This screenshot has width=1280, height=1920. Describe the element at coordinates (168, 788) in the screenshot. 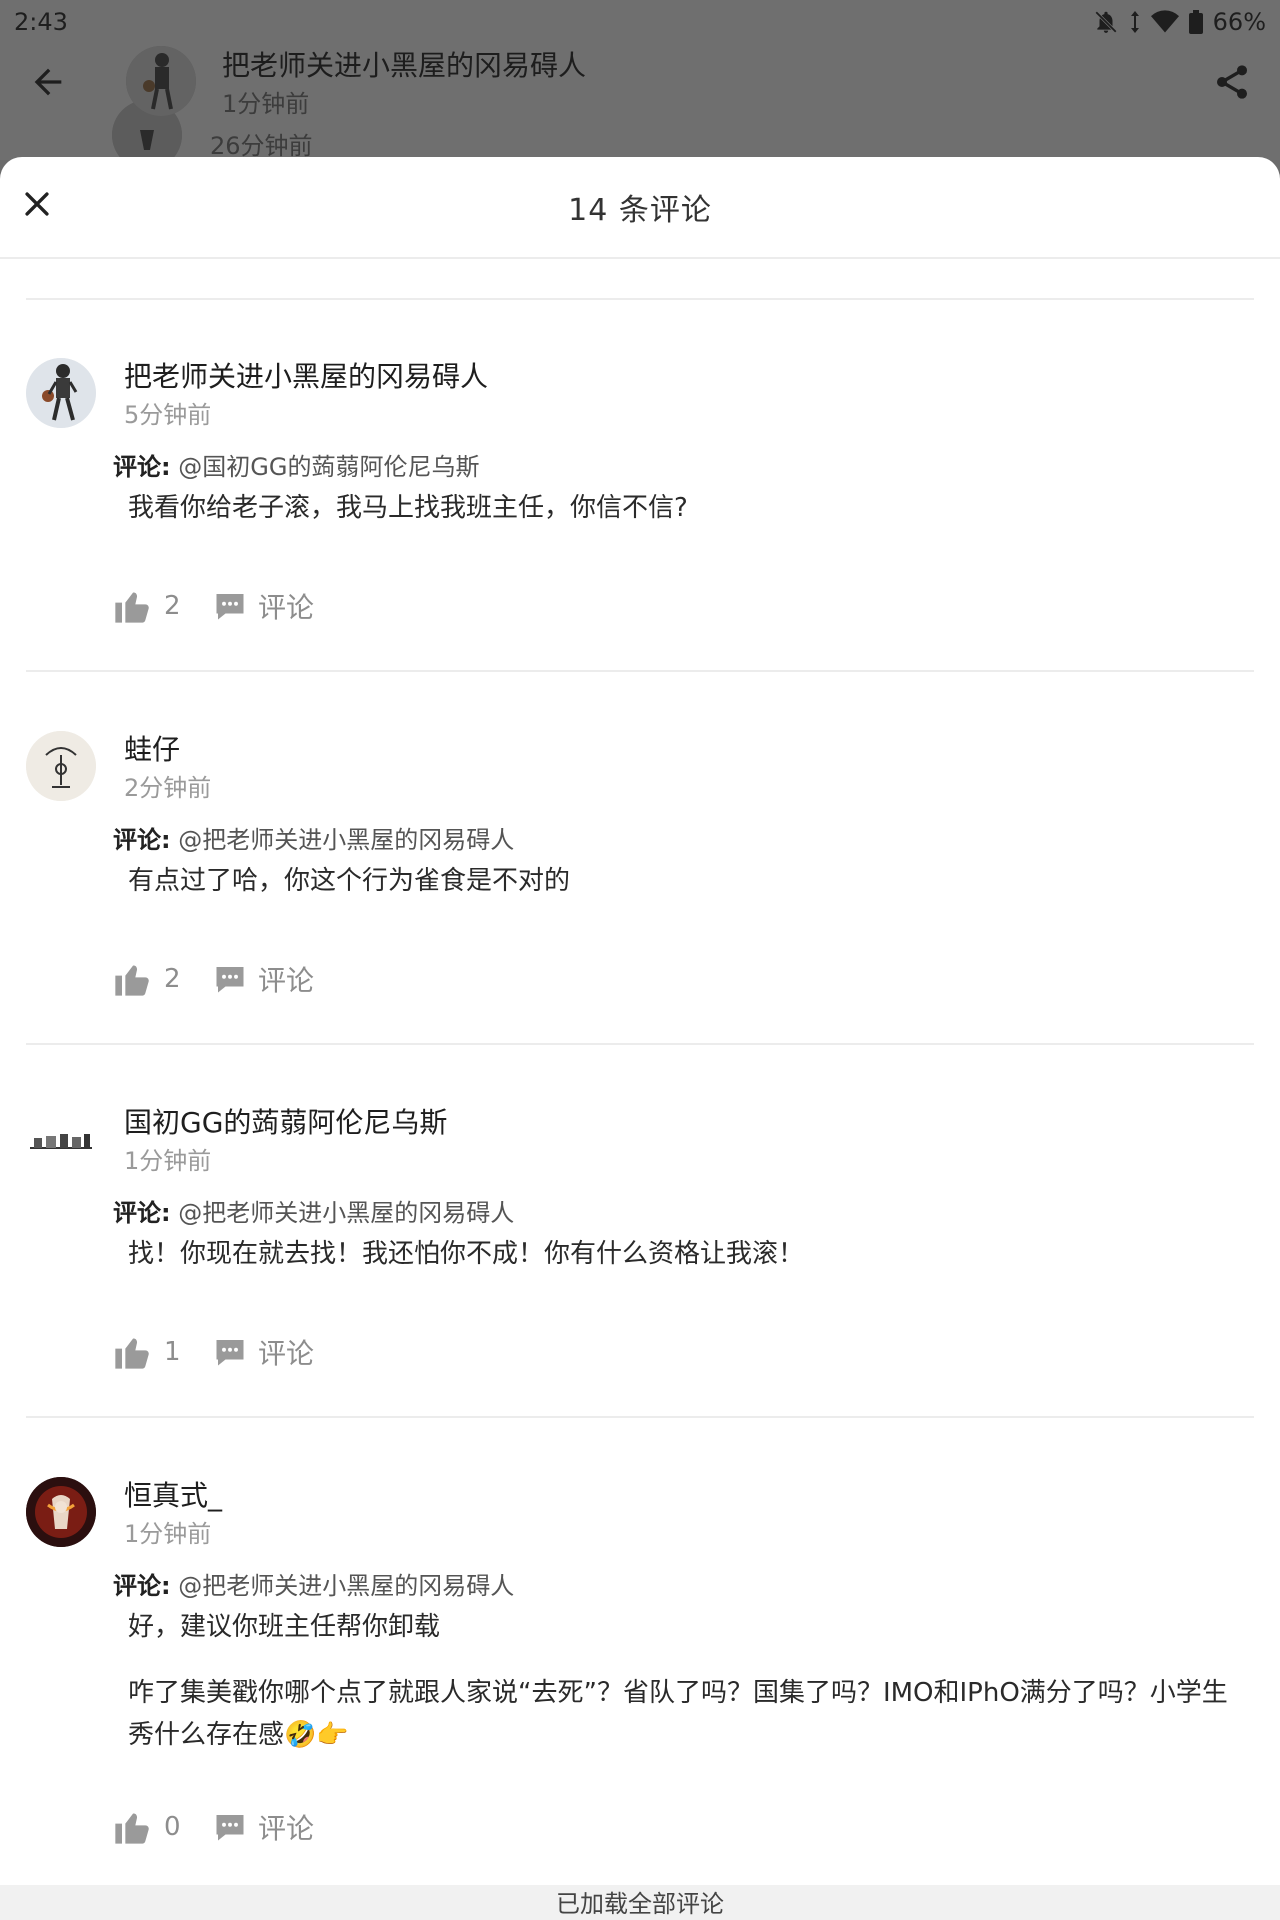

I see `comment-time: 2分钟前` at that location.